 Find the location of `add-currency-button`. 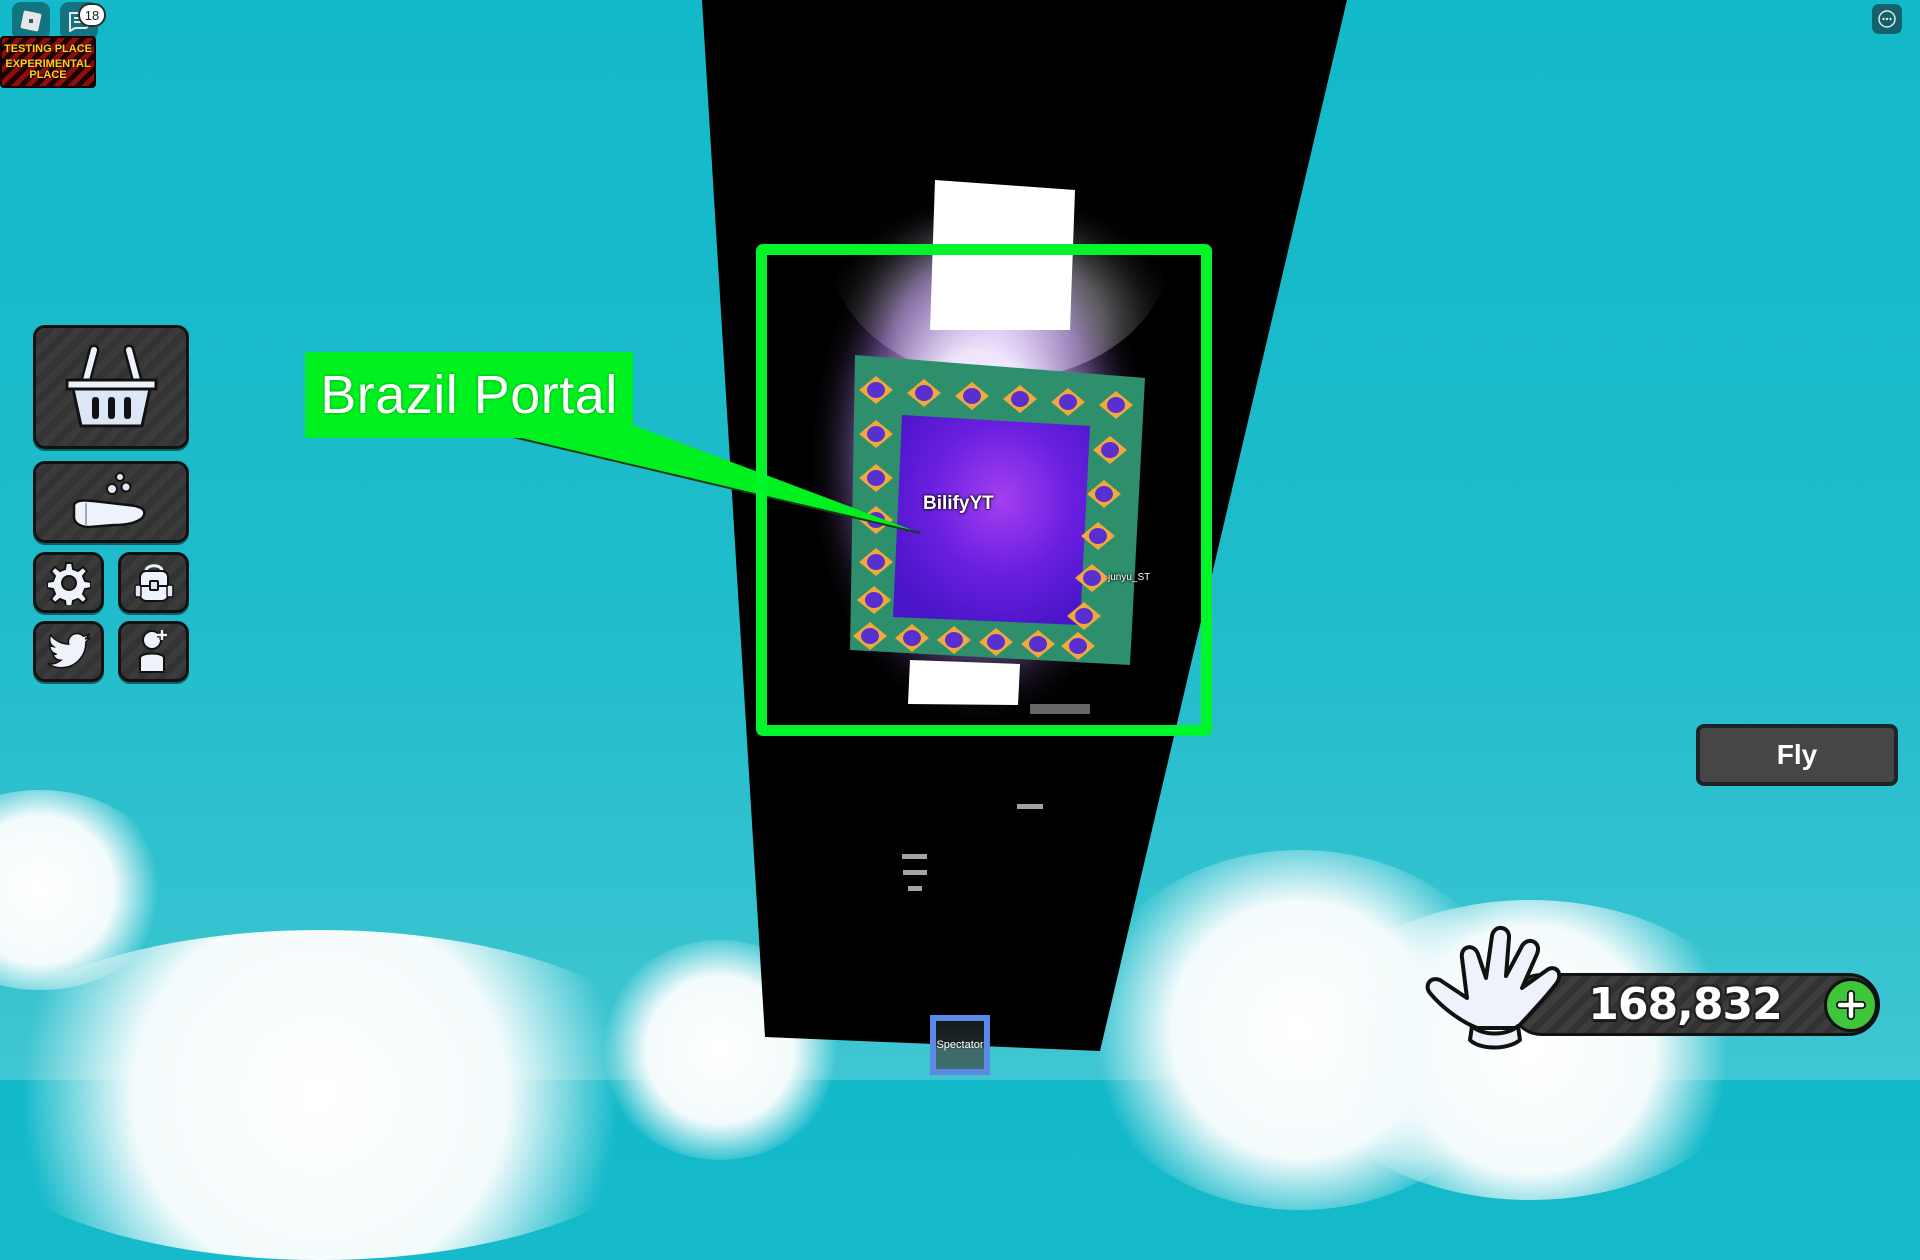

add-currency-button is located at coordinates (1851, 1005).